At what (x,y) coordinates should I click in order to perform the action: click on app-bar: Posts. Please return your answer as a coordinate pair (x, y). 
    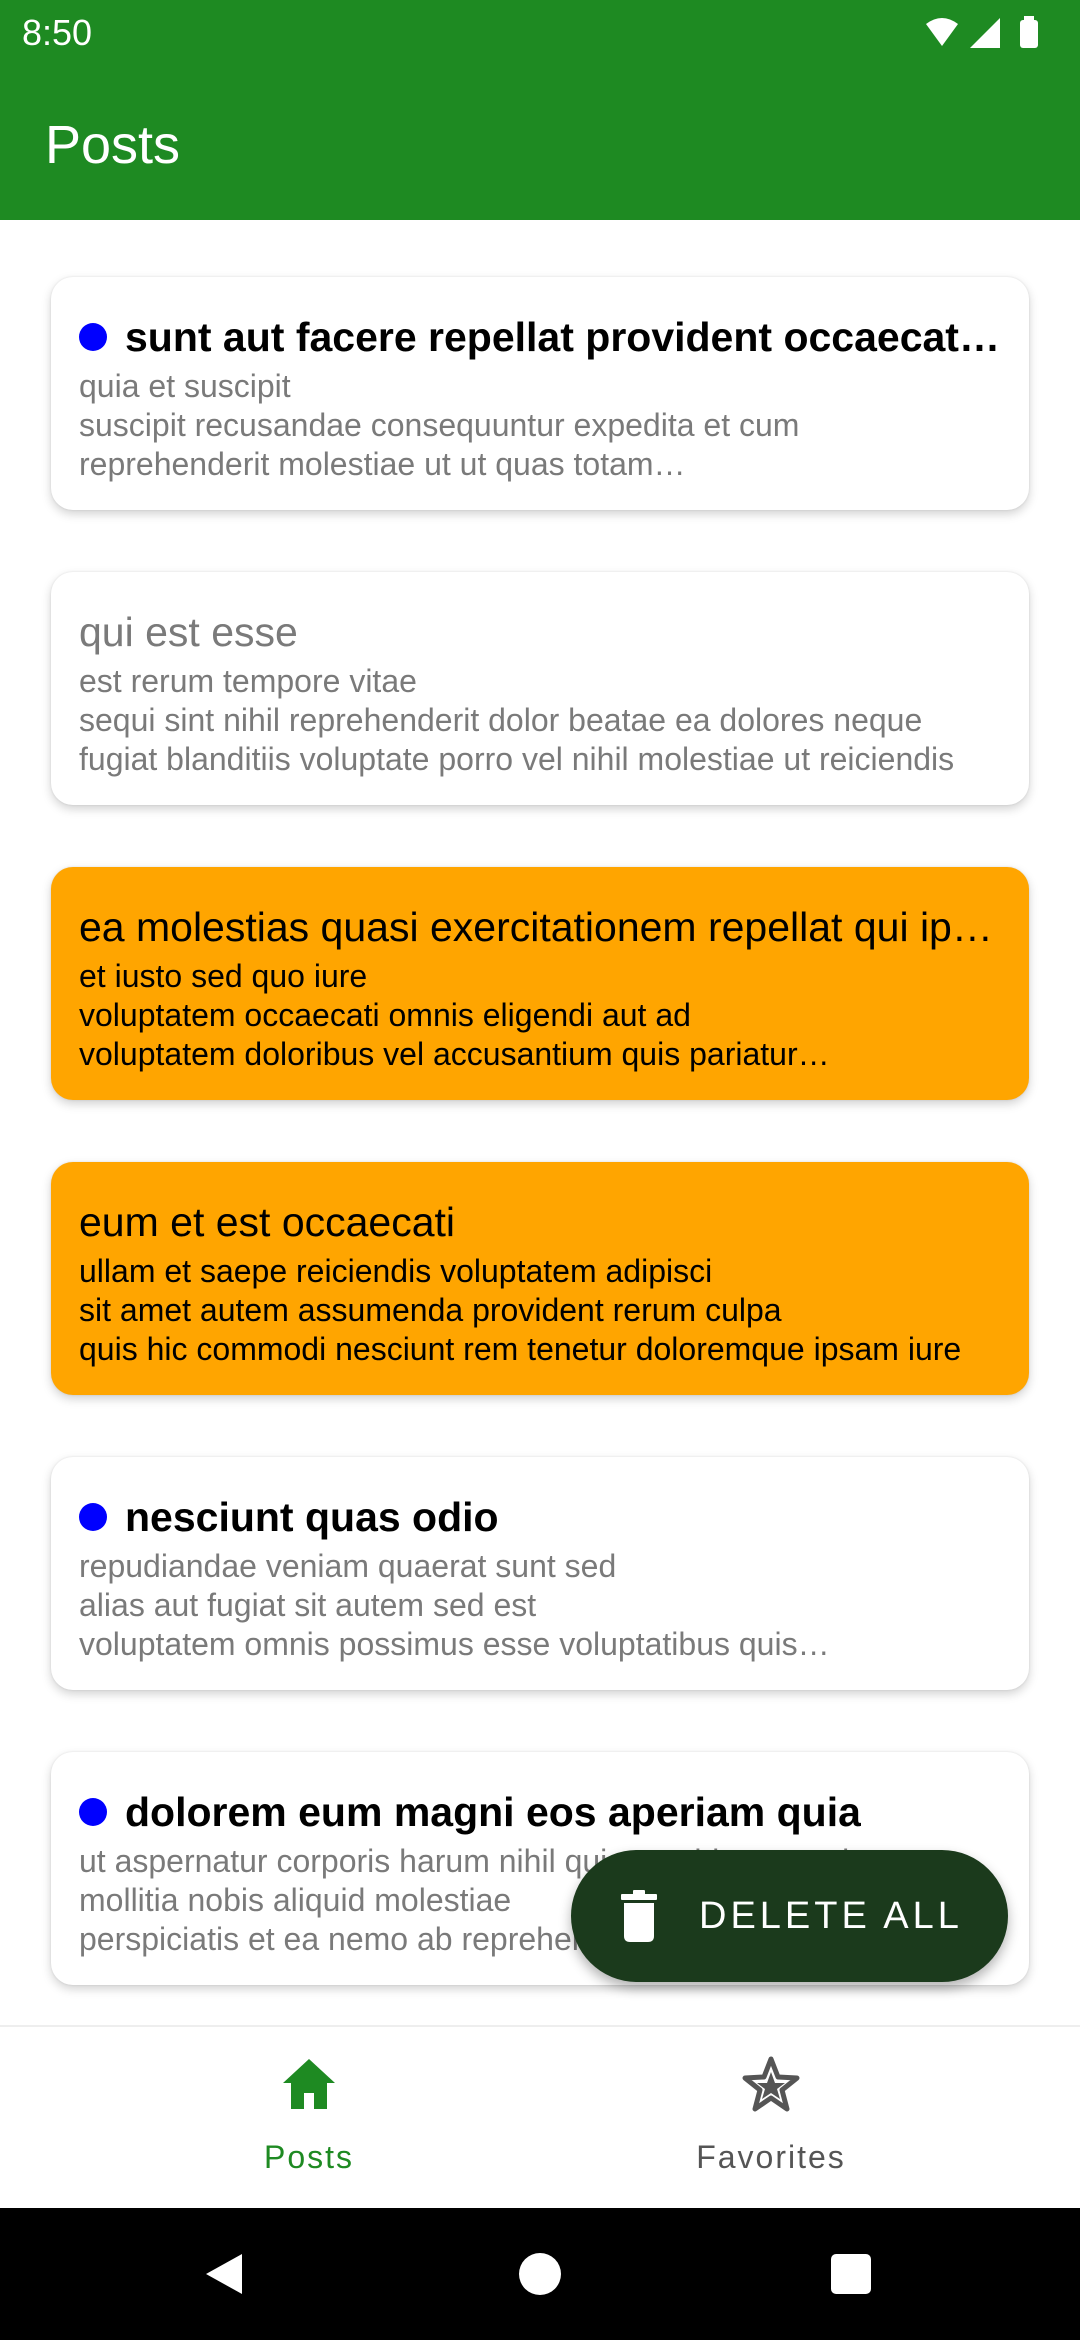
    Looking at the image, I should click on (540, 143).